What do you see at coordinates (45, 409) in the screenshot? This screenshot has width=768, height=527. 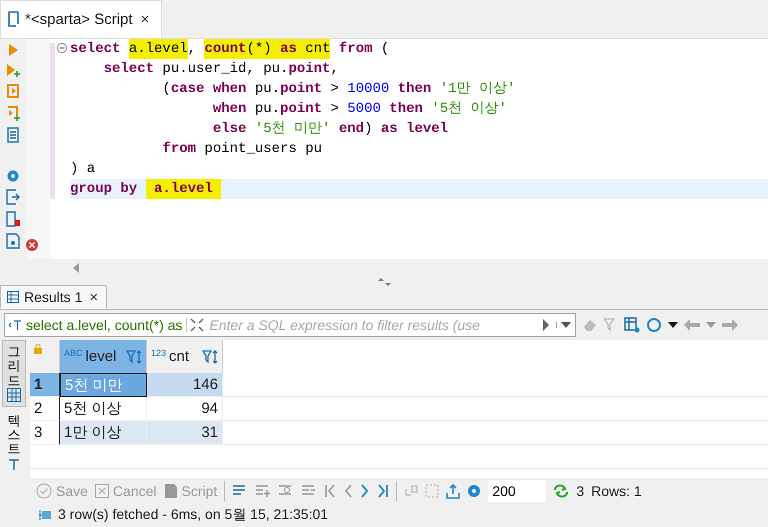 I see `row-number: 2` at bounding box center [45, 409].